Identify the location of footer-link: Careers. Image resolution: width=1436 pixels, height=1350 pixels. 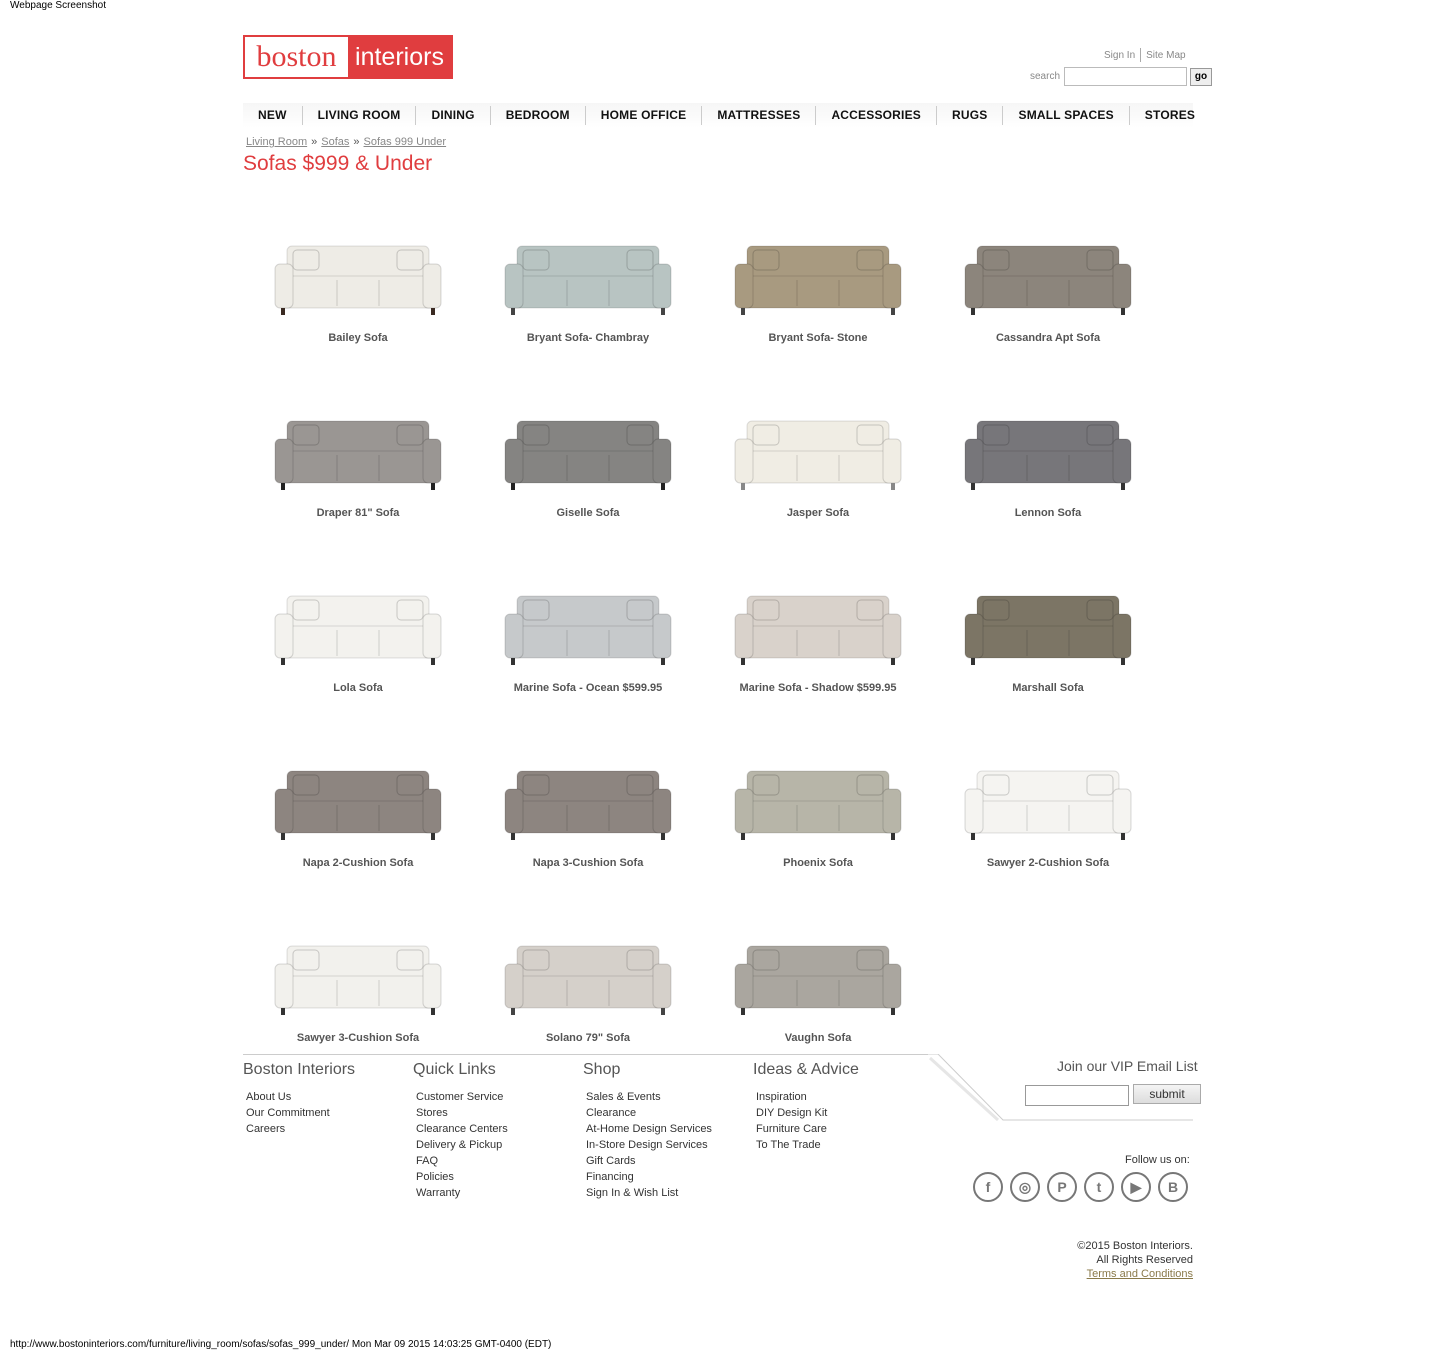
(300, 1129).